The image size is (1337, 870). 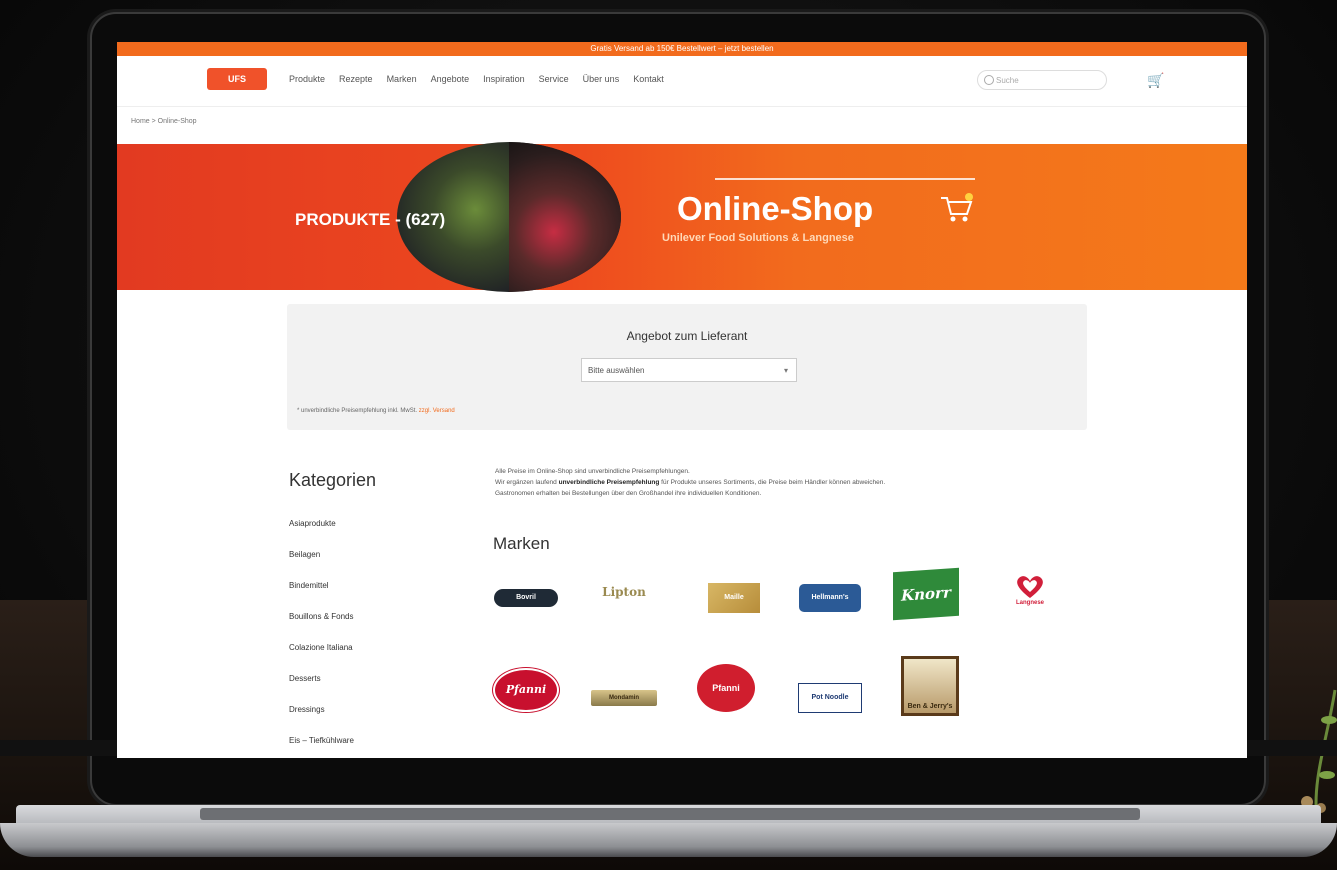 What do you see at coordinates (321, 533) in the screenshot?
I see `category-item: Asiaprodukte` at bounding box center [321, 533].